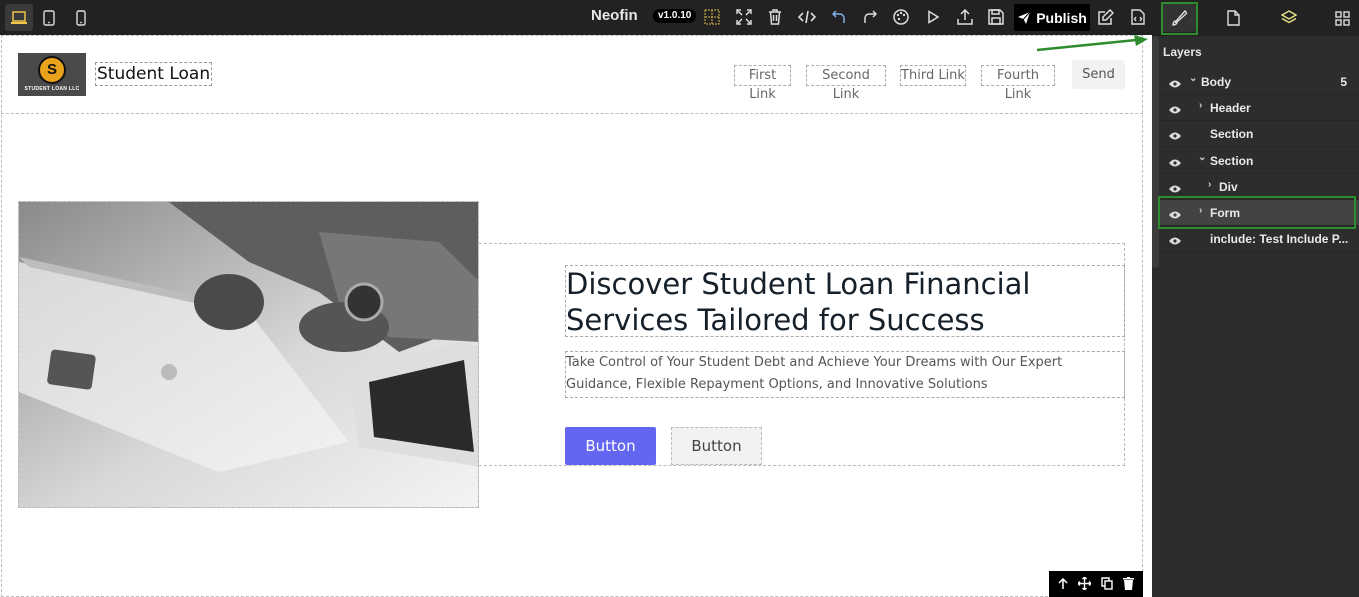 The height and width of the screenshot is (597, 1359). I want to click on nav-link-third: Third Link, so click(933, 75).